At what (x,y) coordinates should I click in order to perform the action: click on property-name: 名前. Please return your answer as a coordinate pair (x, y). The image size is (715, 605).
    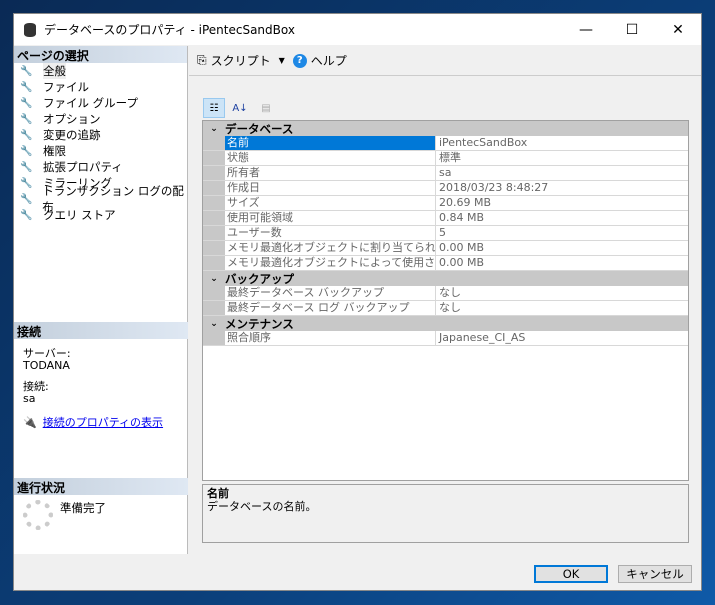
    Looking at the image, I should click on (330, 143).